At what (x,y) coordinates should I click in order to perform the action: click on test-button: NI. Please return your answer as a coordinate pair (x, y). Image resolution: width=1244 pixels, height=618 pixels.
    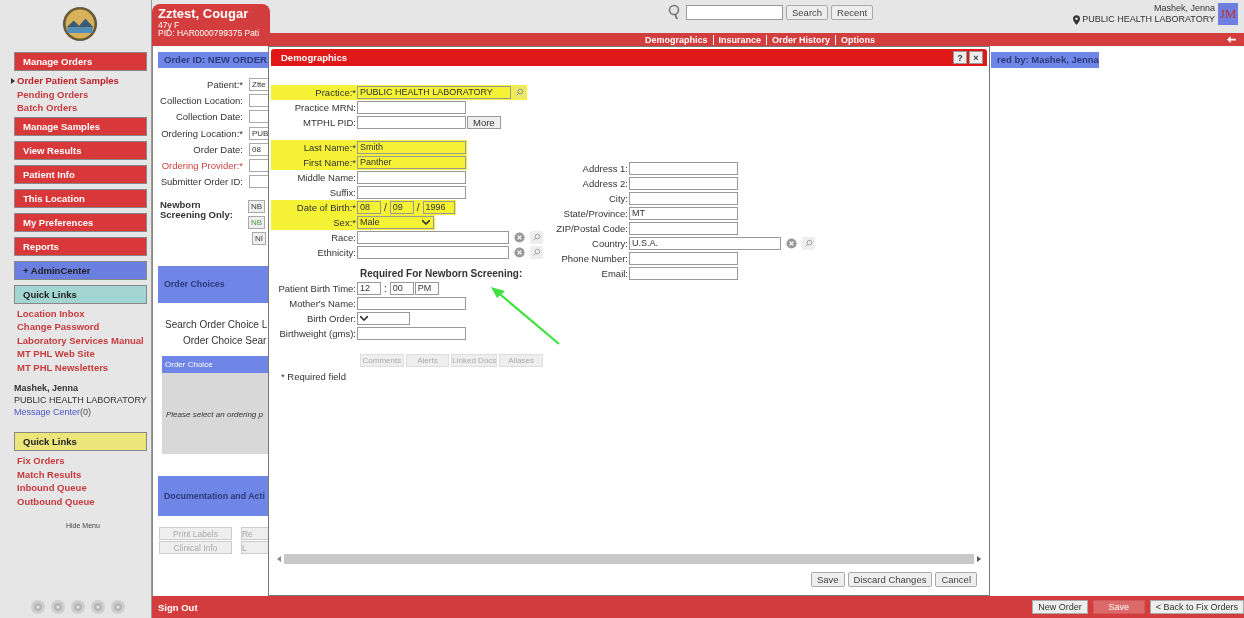
    Looking at the image, I should click on (259, 239).